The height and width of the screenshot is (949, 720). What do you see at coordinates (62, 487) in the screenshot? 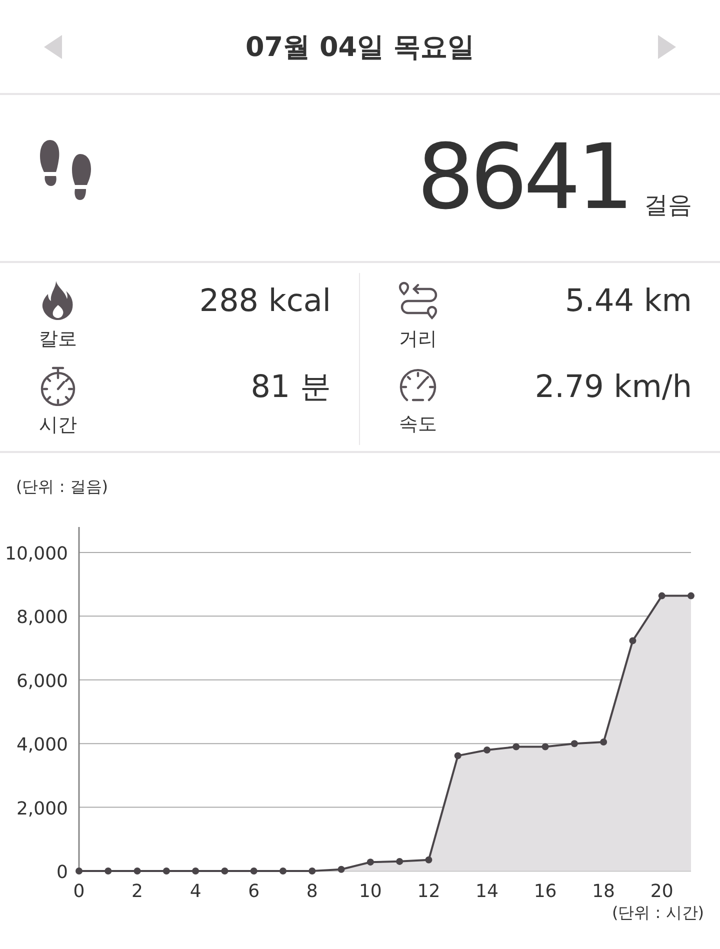
I see `y-axis-unit-label: (단위 : 걸음)` at bounding box center [62, 487].